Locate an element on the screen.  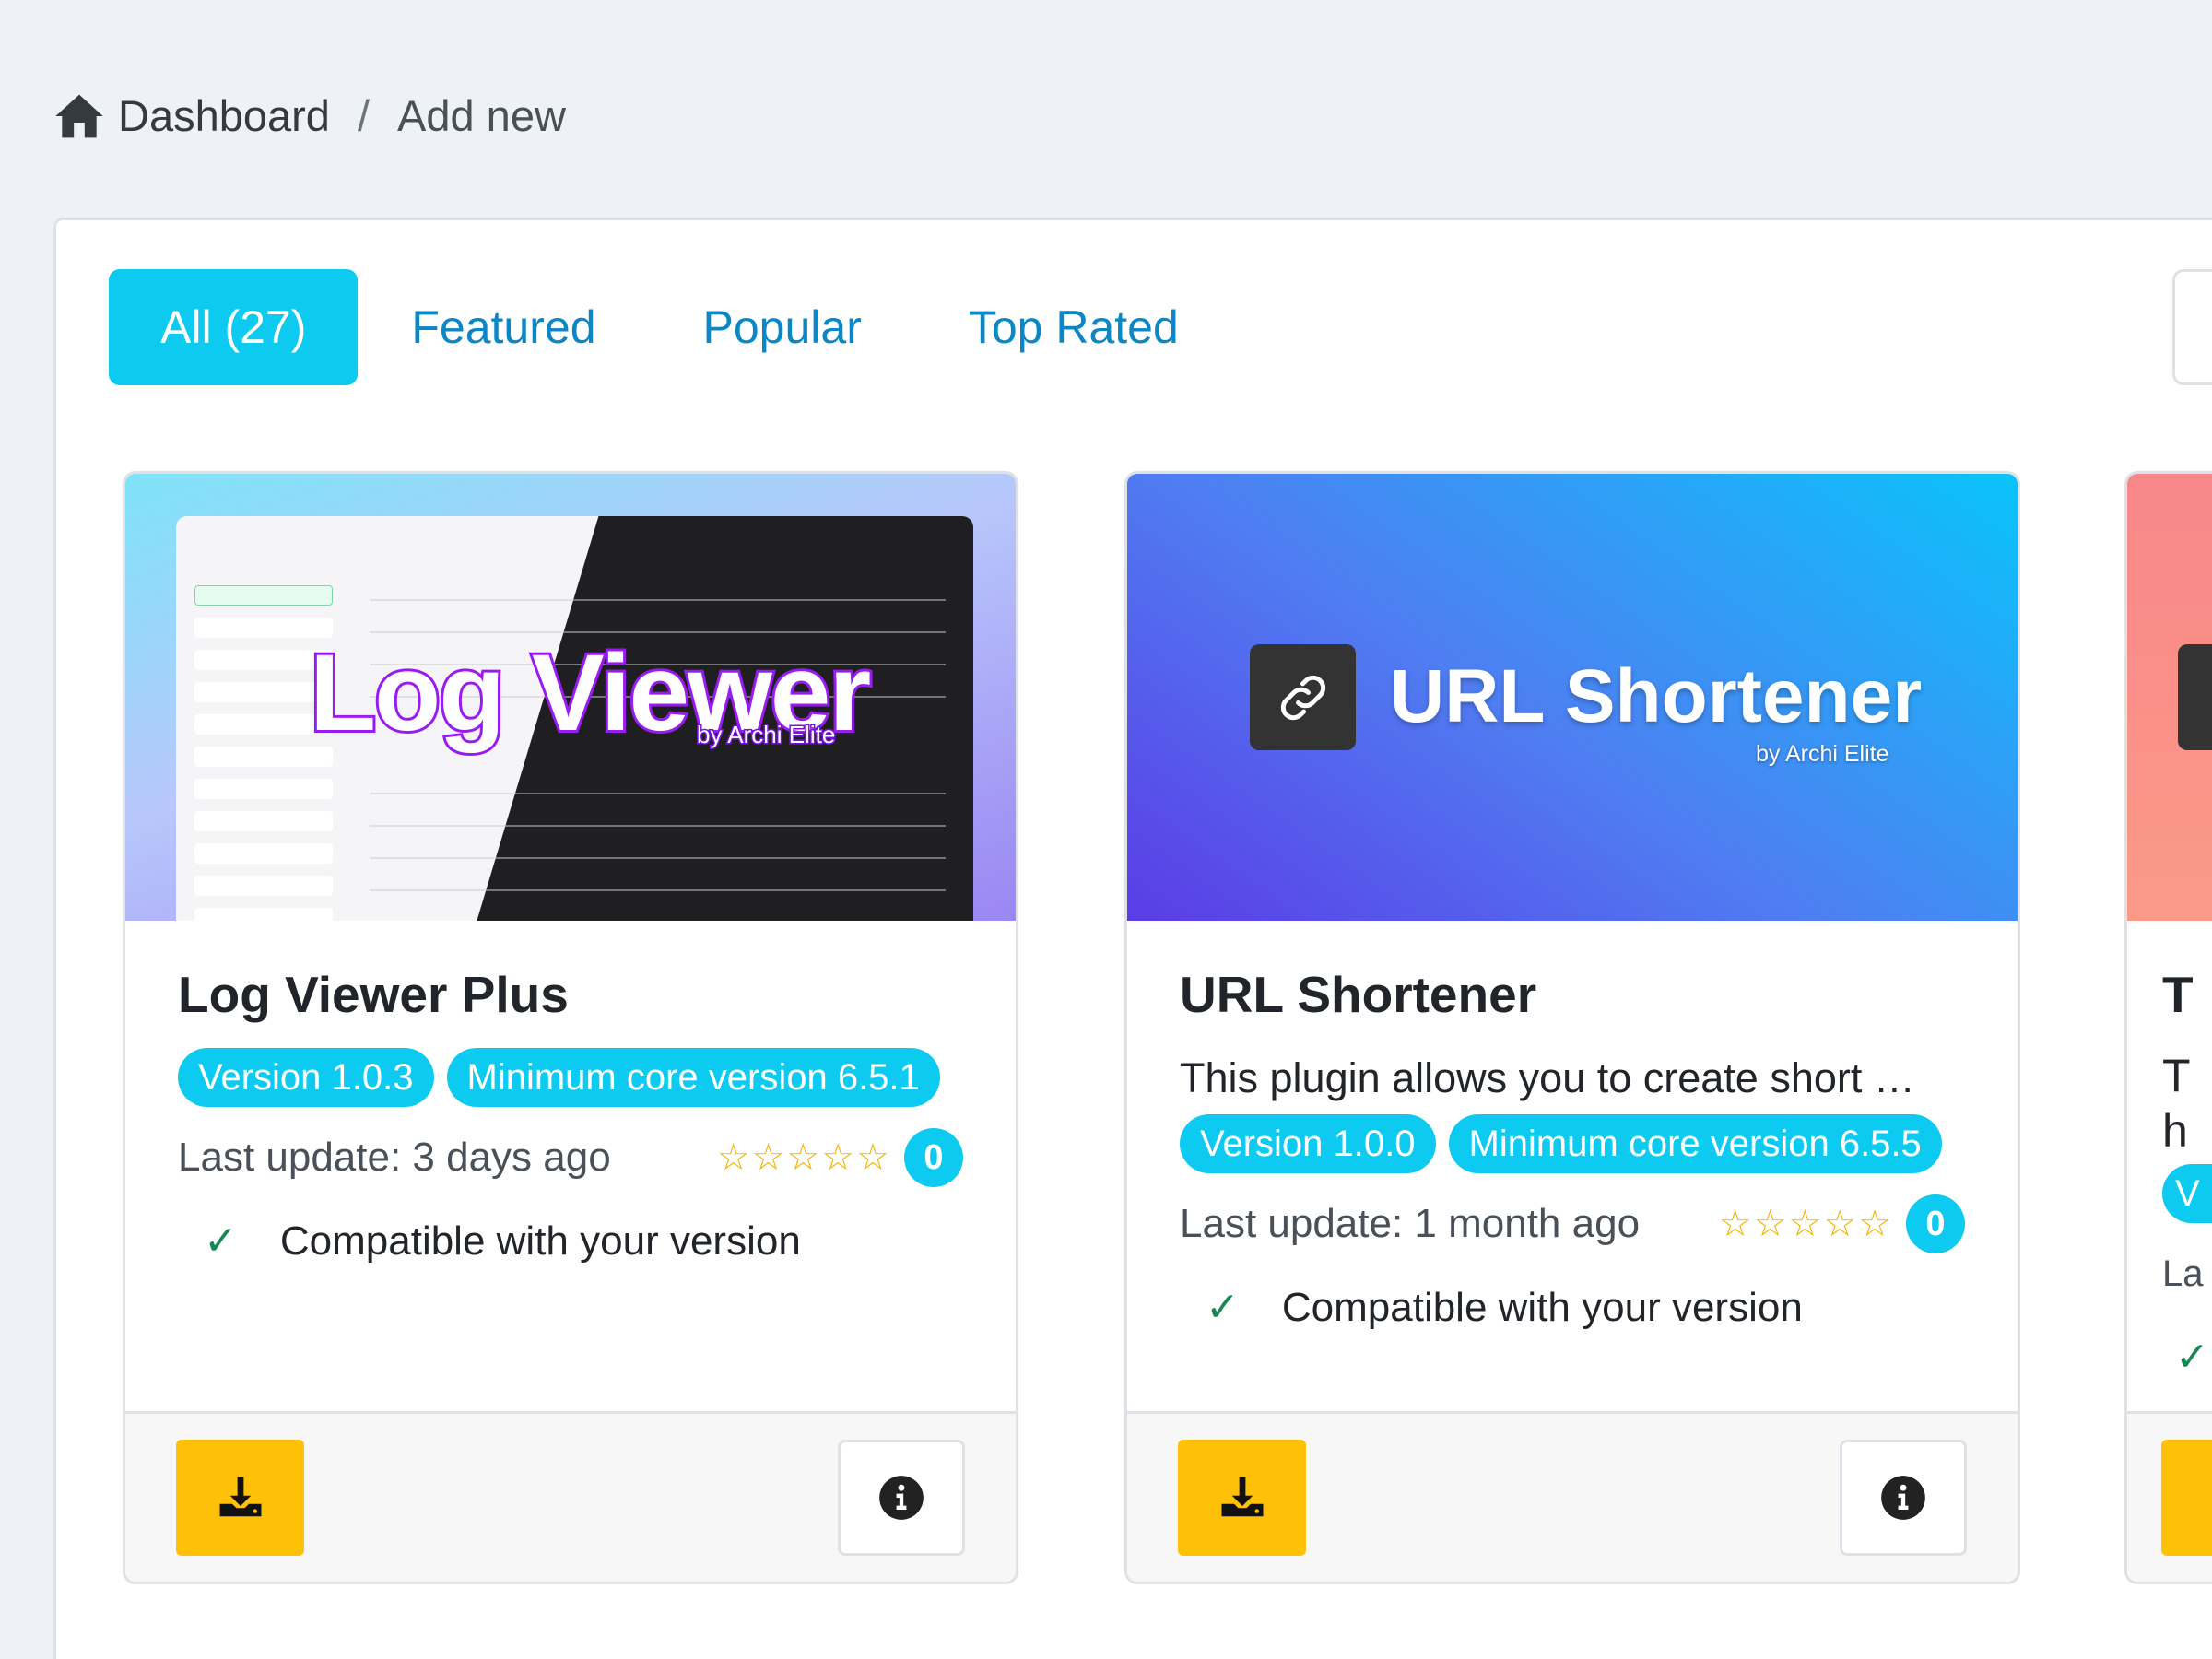
breadcrumb-current: Add new is located at coordinates (481, 115).